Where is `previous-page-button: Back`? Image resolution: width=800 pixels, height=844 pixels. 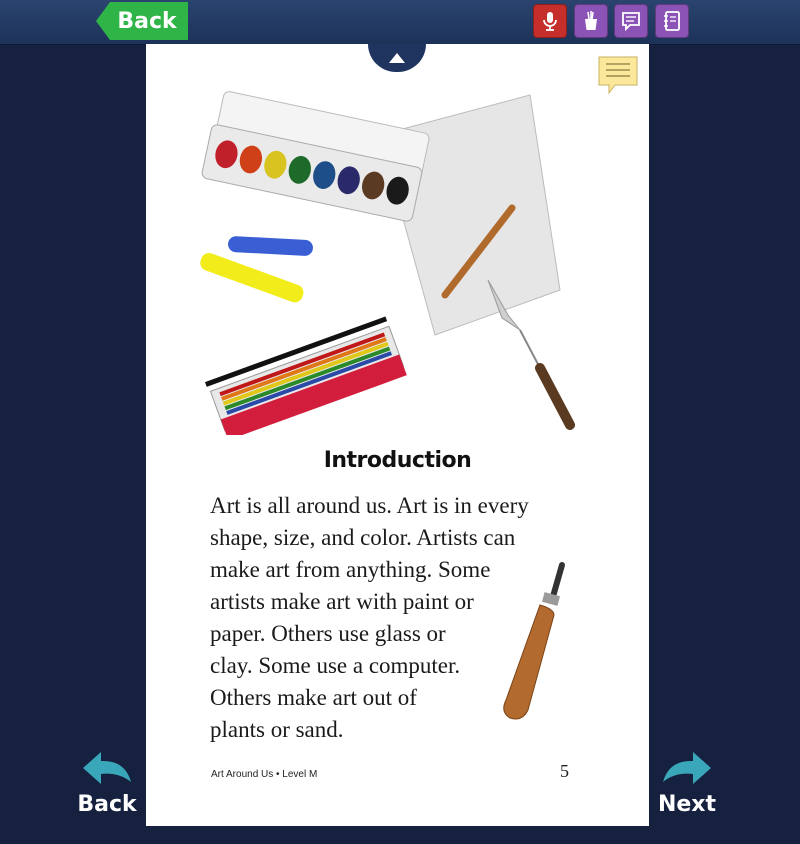 previous-page-button: Back is located at coordinates (107, 782).